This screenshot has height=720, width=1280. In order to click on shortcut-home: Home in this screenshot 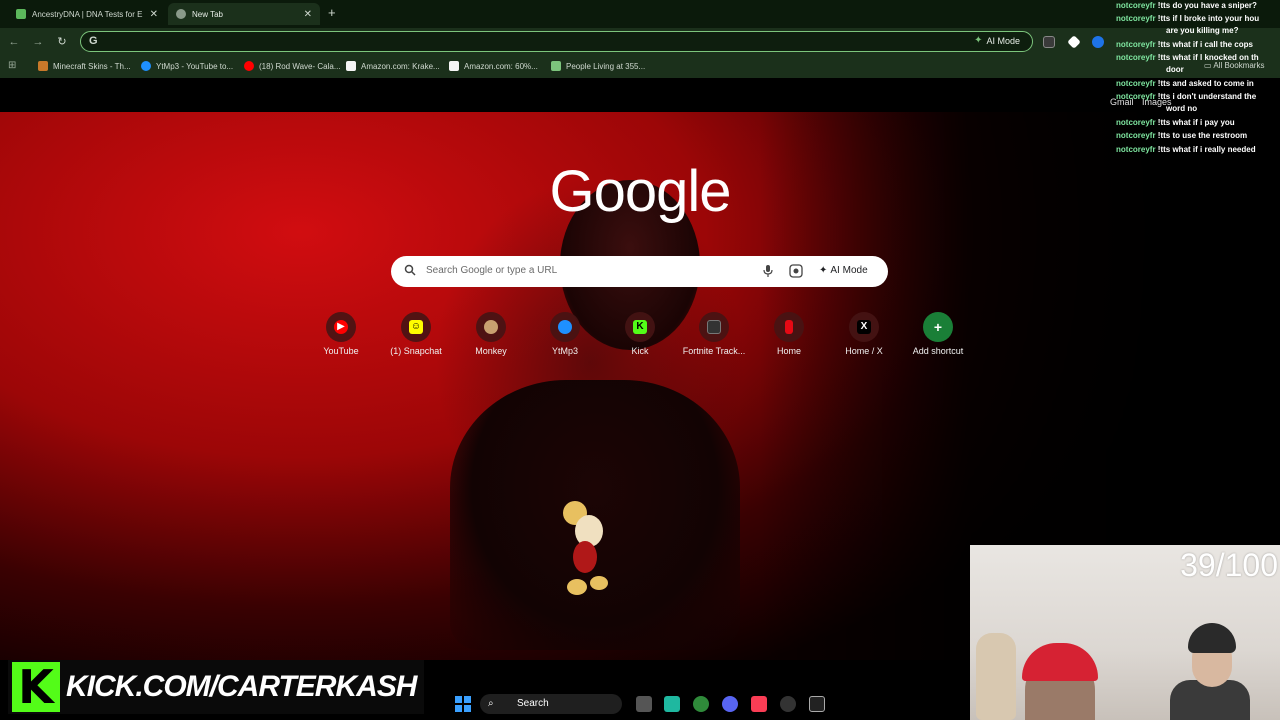, I will do `click(789, 334)`.